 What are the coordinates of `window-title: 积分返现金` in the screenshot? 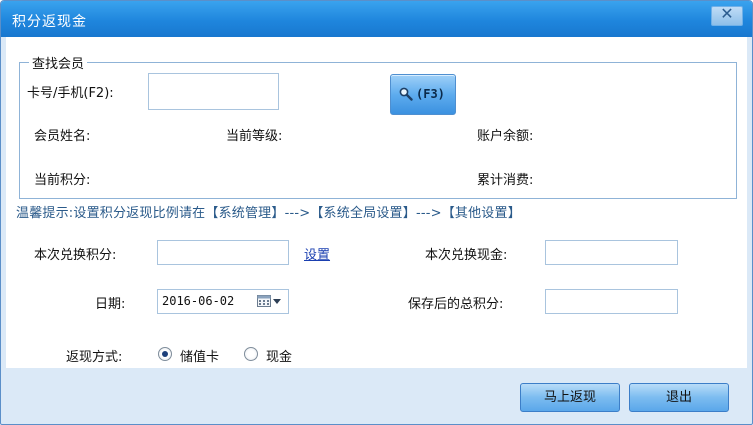 It's located at (49, 22).